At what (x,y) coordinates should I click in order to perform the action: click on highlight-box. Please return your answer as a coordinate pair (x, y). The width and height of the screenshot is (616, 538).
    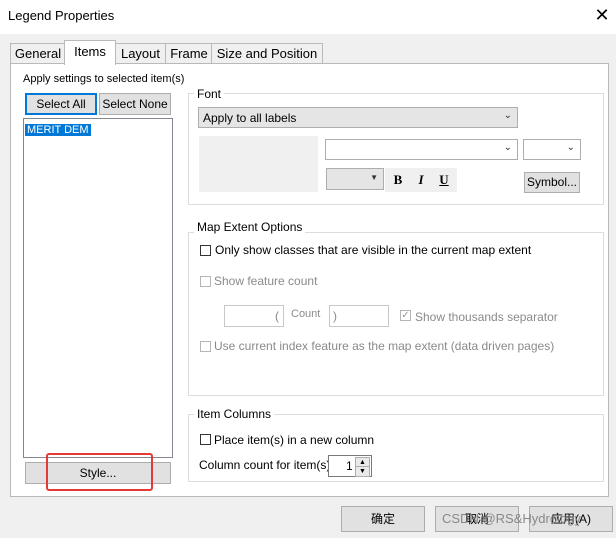
    Looking at the image, I should click on (99, 472).